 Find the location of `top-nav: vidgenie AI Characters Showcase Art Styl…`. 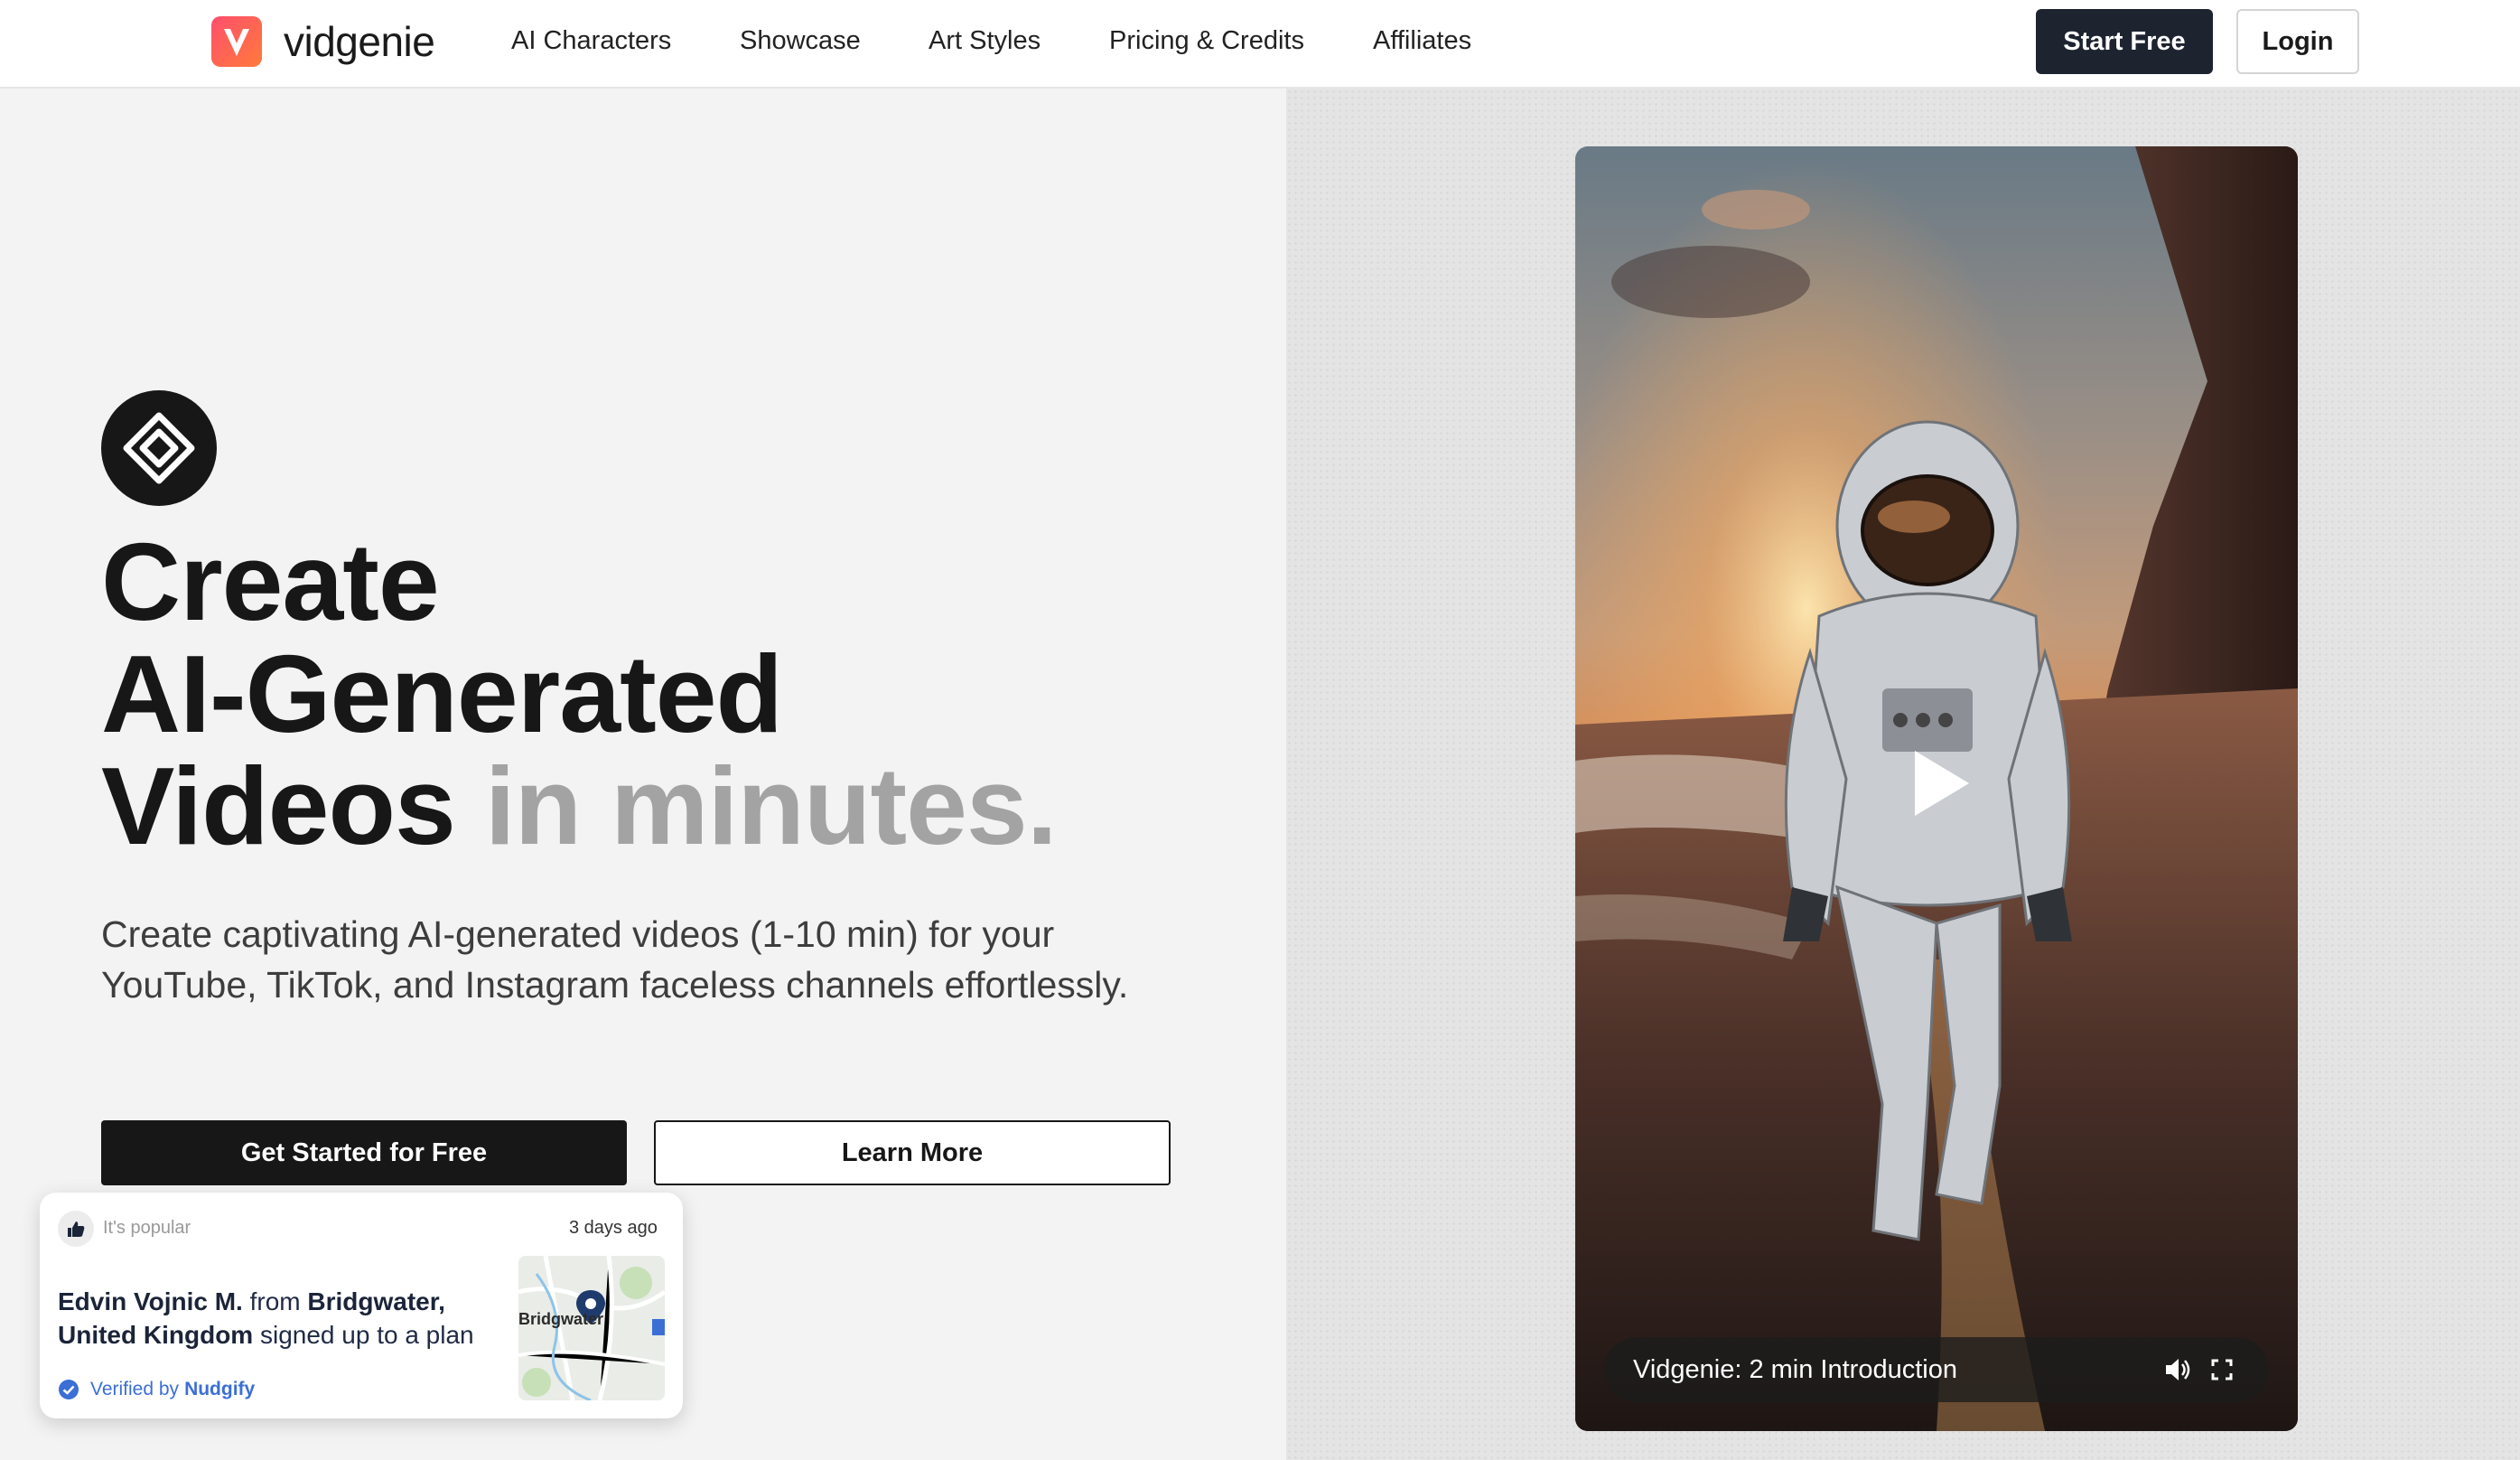

top-nav: vidgenie AI Characters Showcase Art Styl… is located at coordinates (1260, 44).